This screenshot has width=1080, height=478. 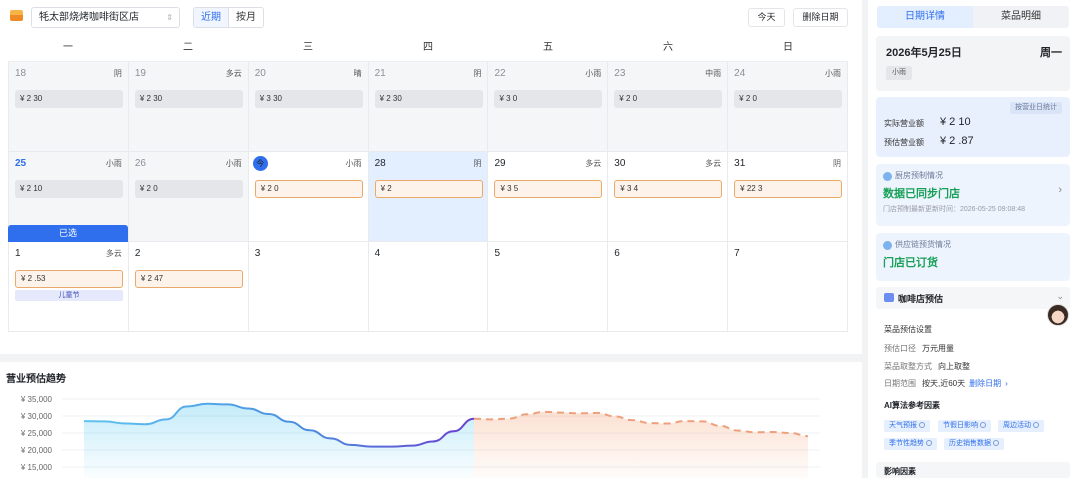 I want to click on day-cell: 23 中雨 ¥ 2 0, so click(x=668, y=107).